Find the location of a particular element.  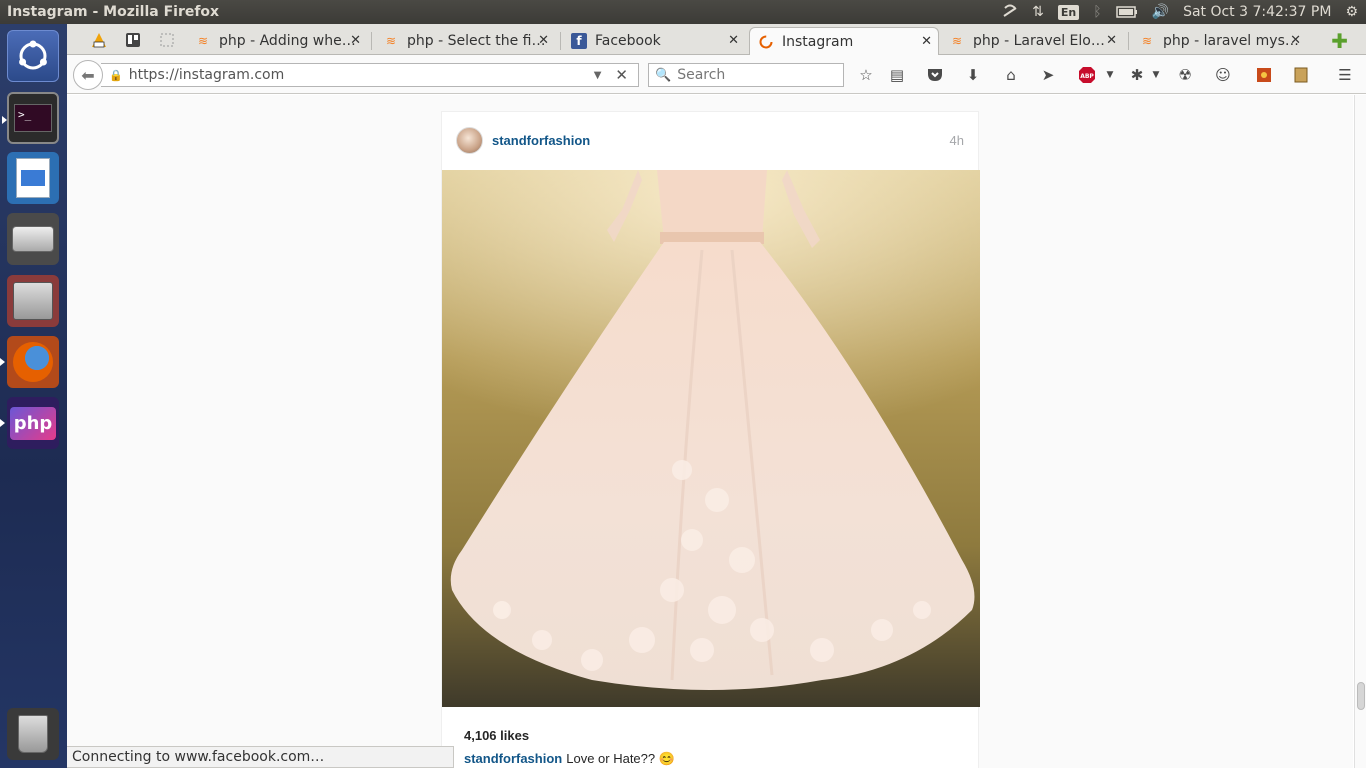

page-scrollbar is located at coordinates (1360, 431).